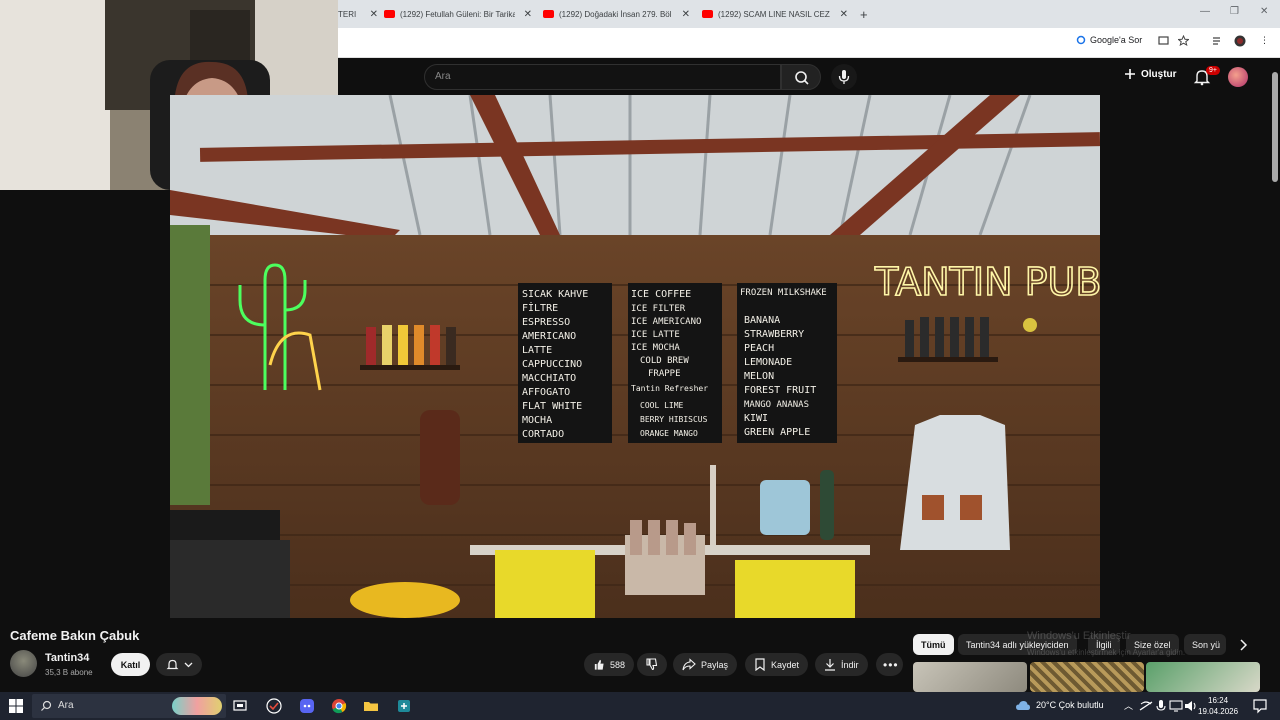  Describe the element at coordinates (1264, 40) in the screenshot. I see `kebab-menu-icon: ⋮` at that location.